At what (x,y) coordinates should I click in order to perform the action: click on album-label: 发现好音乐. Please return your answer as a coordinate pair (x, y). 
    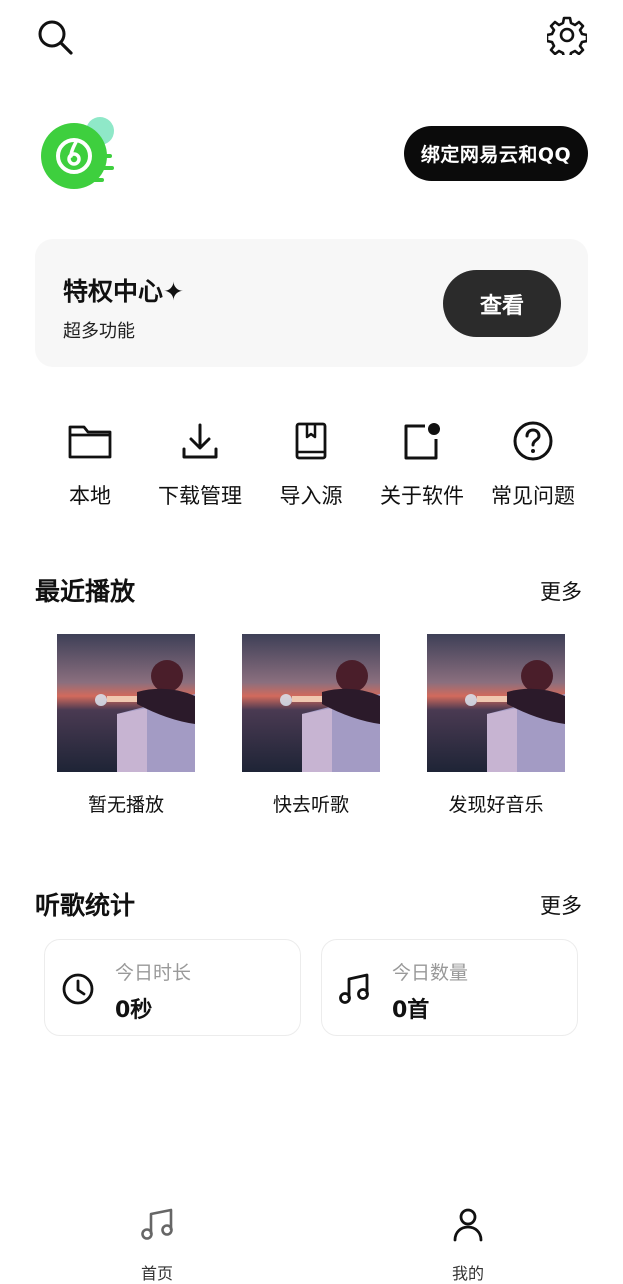
    Looking at the image, I should click on (496, 805).